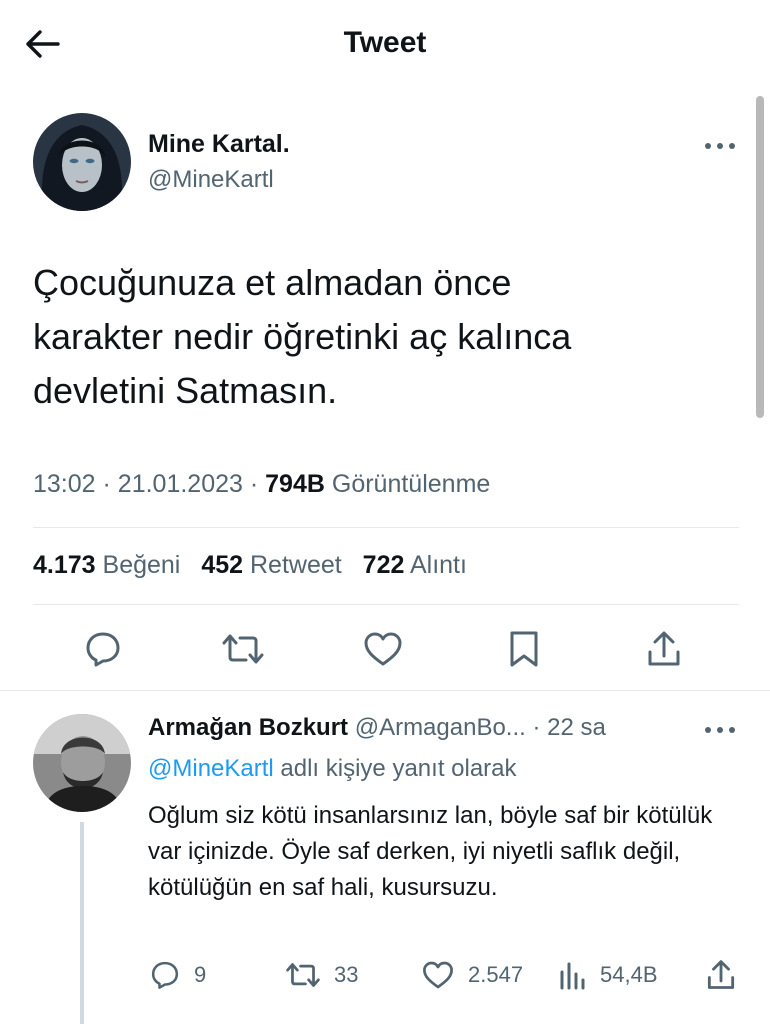  I want to click on likes-label: Beğeni, so click(141, 565).